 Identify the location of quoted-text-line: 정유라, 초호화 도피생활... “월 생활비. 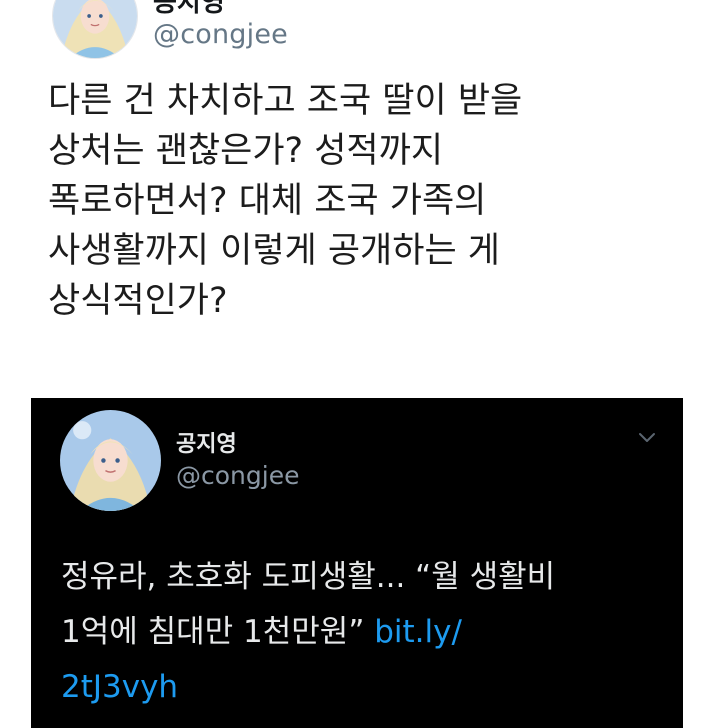
(308, 577).